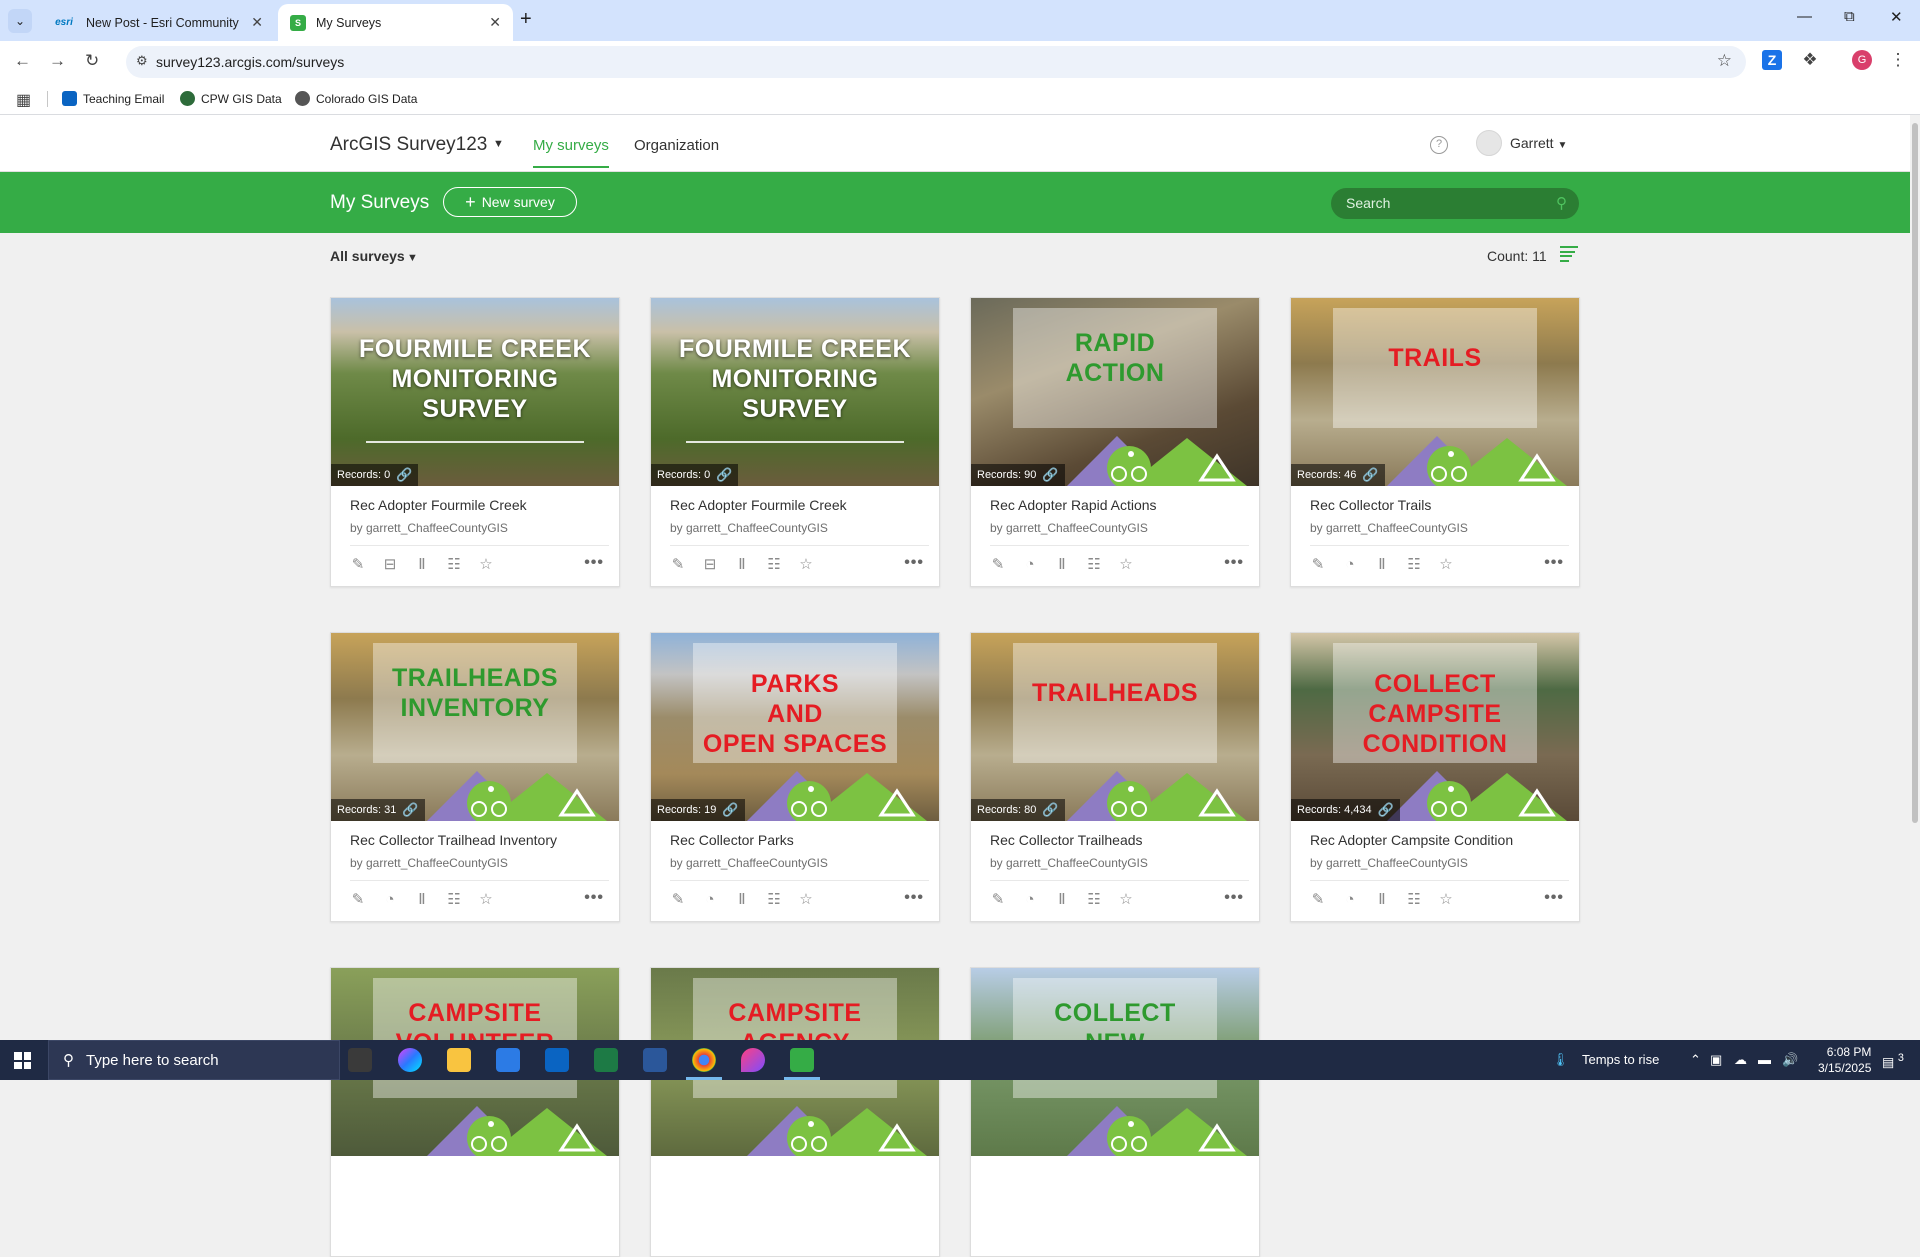  Describe the element at coordinates (20, 21) in the screenshot. I see `tab-search-icon: ⌄` at that location.